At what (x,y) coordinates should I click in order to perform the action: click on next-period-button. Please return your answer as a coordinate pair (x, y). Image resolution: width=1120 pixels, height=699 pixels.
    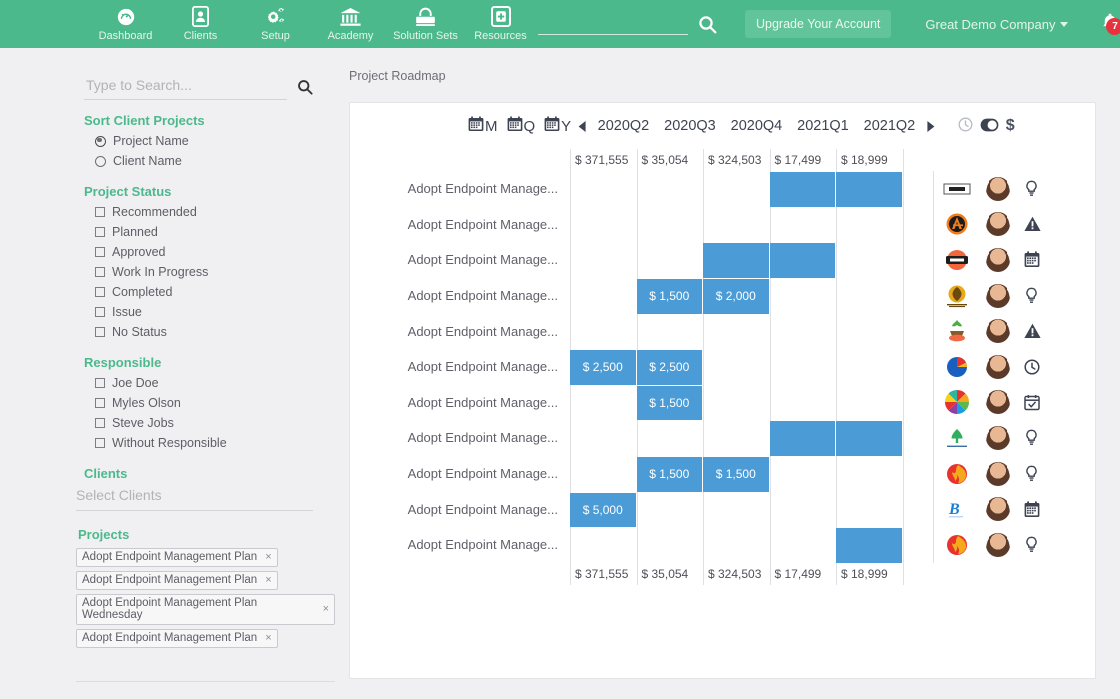
    Looking at the image, I should click on (931, 126).